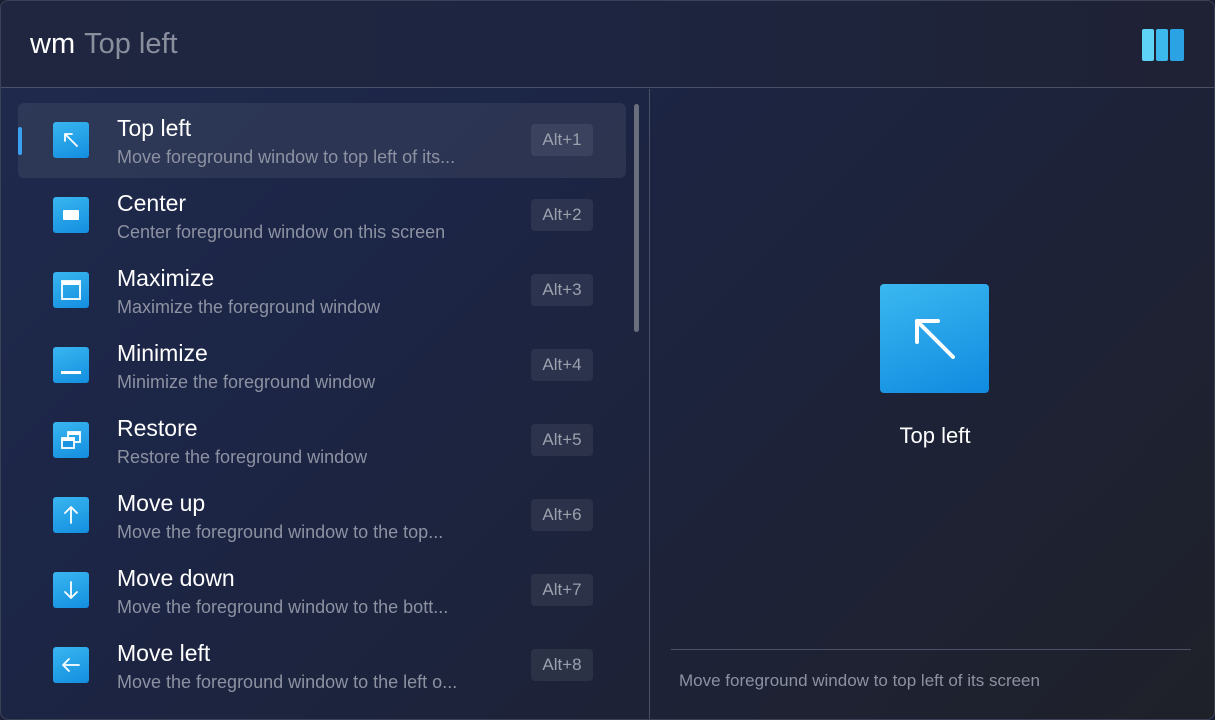  What do you see at coordinates (164, 653) in the screenshot?
I see `item-title: Move left` at bounding box center [164, 653].